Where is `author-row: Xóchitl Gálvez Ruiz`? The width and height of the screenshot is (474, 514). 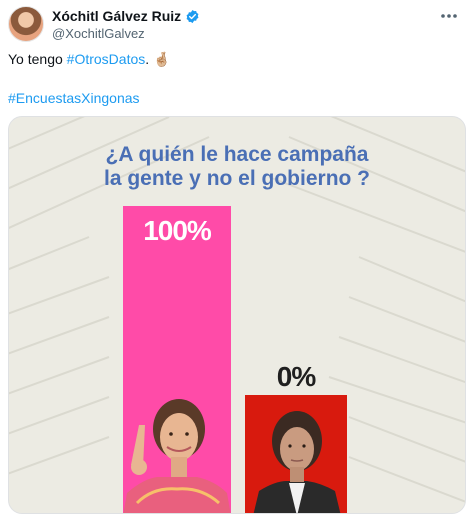 author-row: Xóchitl Gálvez Ruiz is located at coordinates (126, 16).